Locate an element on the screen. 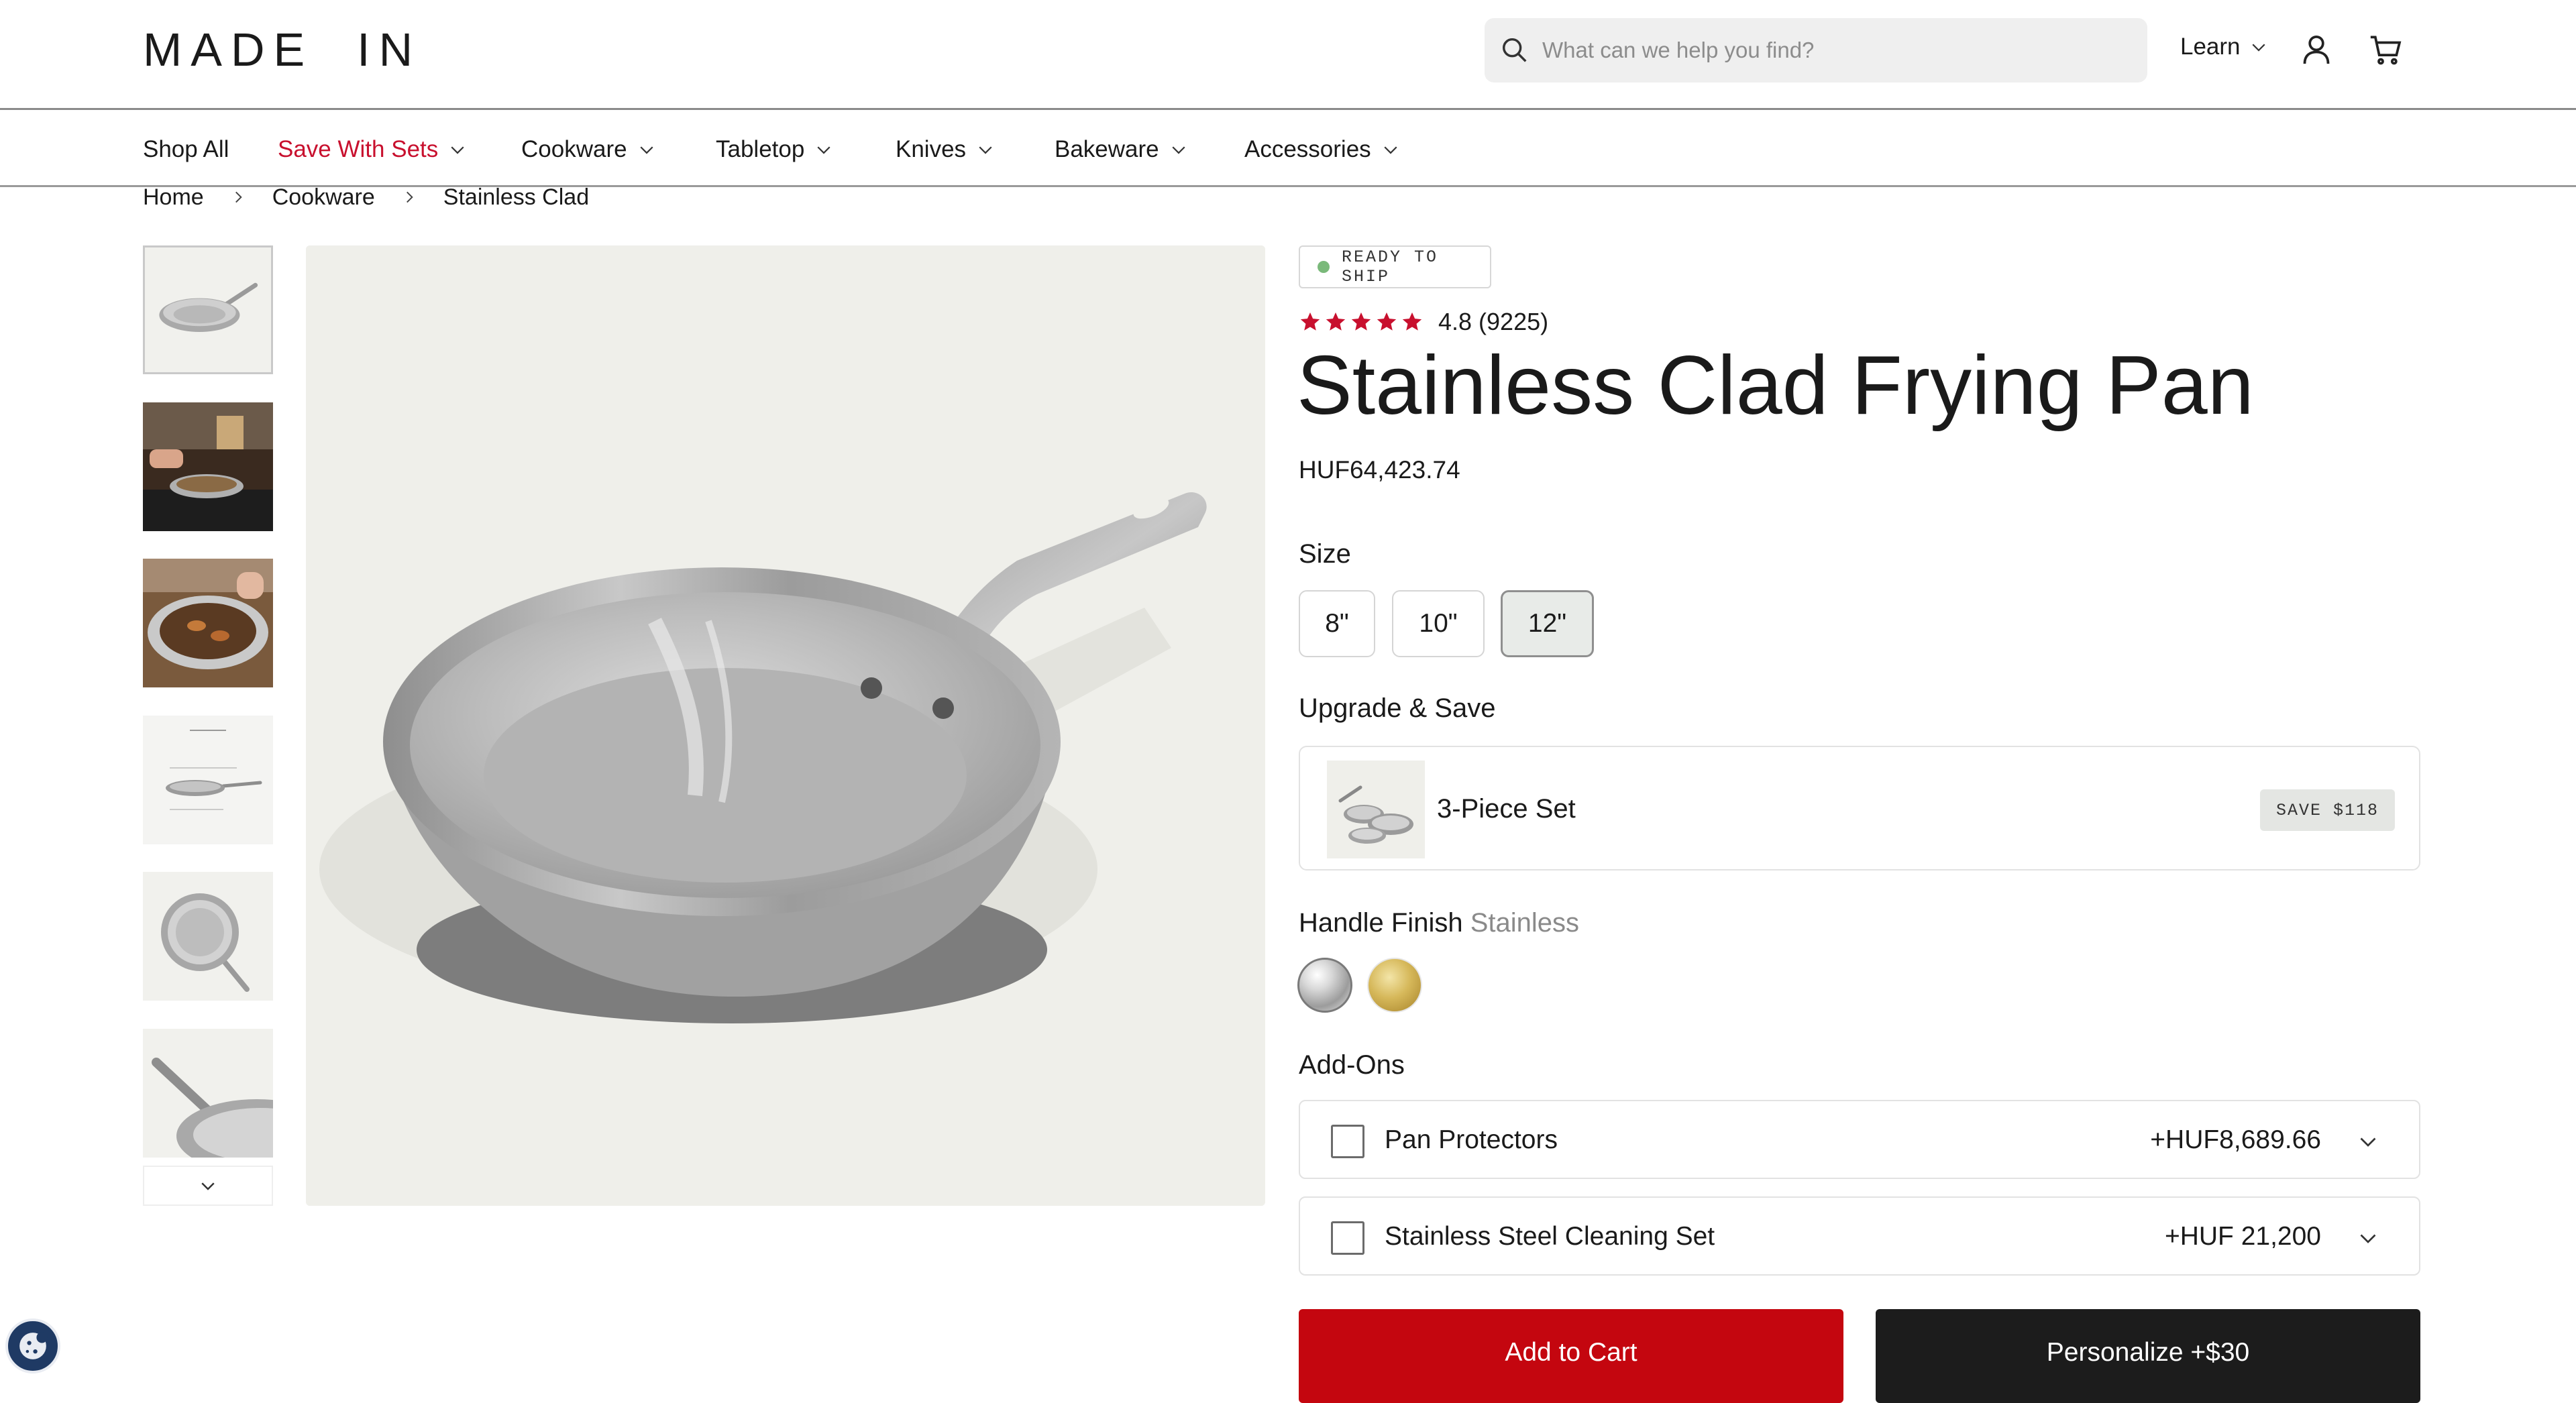 The width and height of the screenshot is (2576, 1403). brand-logo: MADE IN is located at coordinates (282, 49).